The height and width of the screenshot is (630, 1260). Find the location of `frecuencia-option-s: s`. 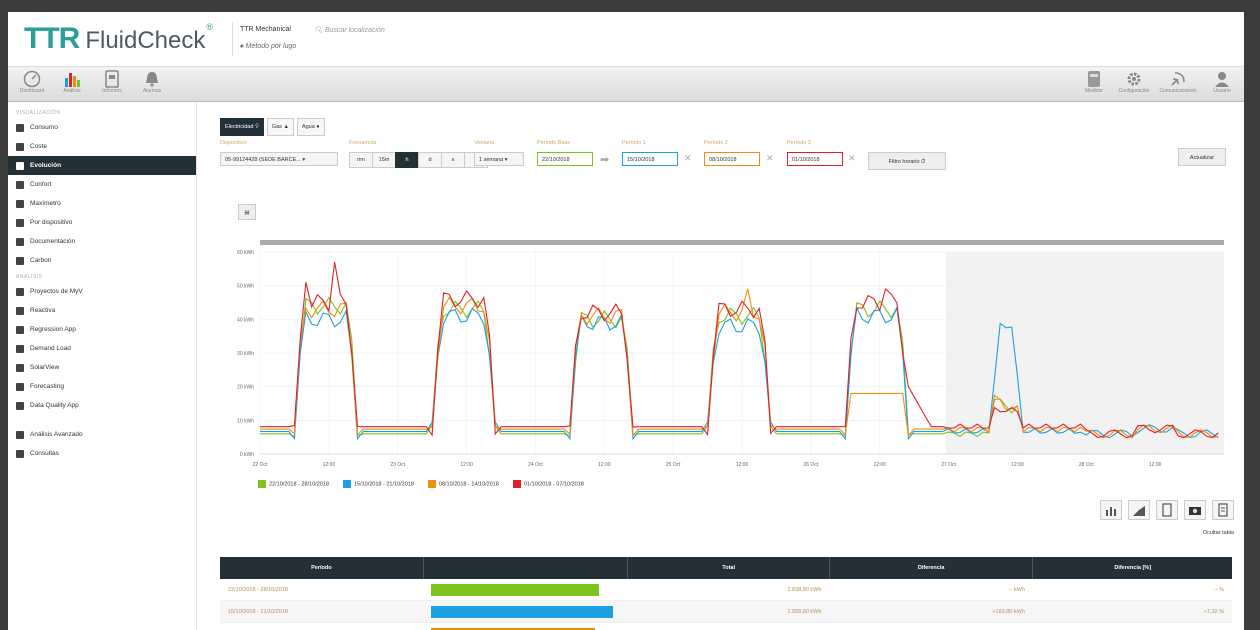

frecuencia-option-s: s is located at coordinates (453, 160).